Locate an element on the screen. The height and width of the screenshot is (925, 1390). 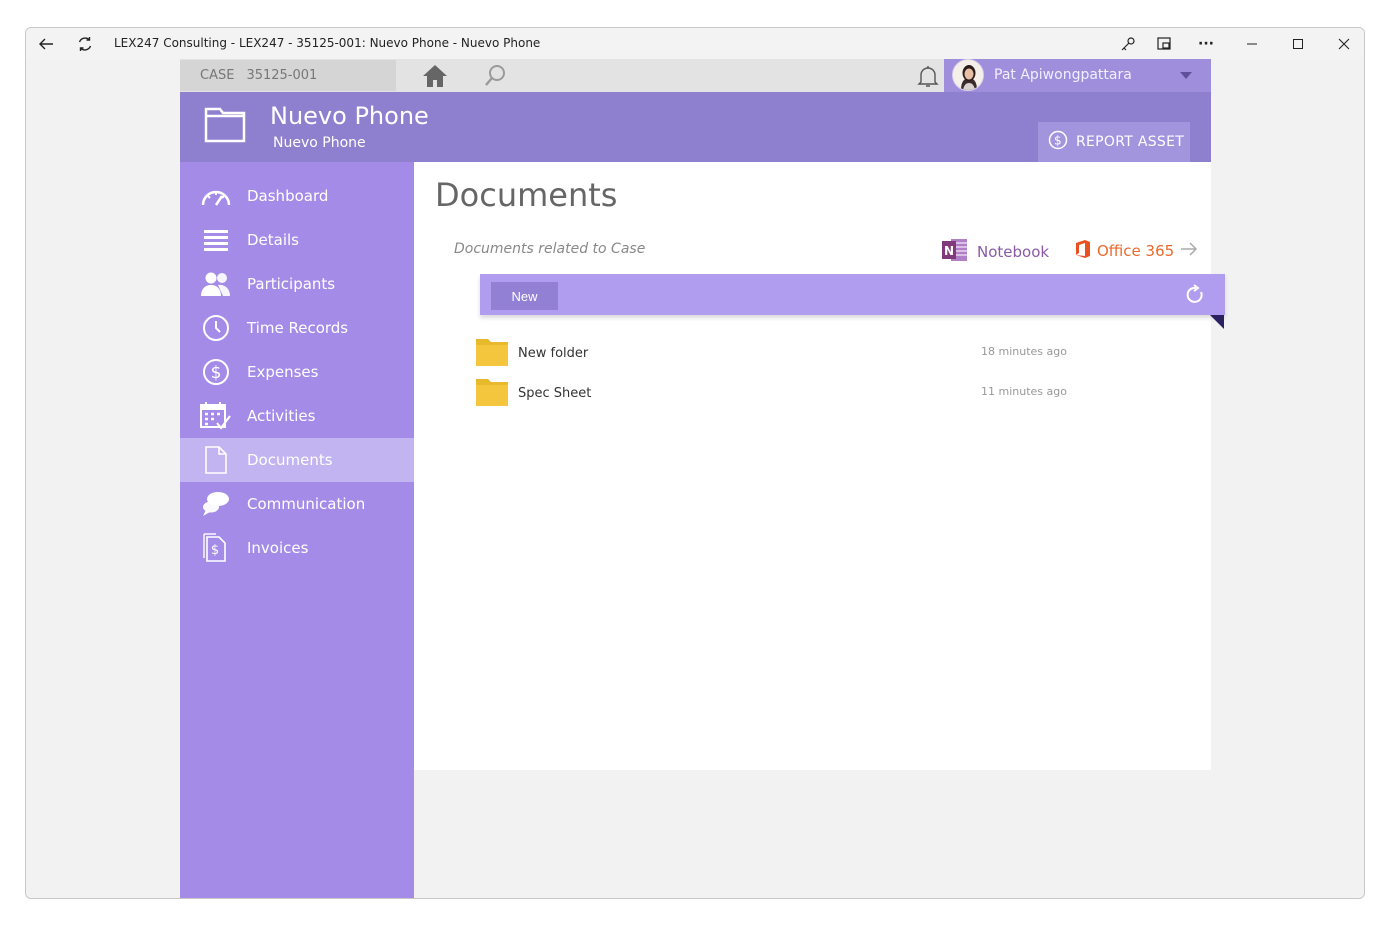
back-arrow-icon is located at coordinates (46, 44).